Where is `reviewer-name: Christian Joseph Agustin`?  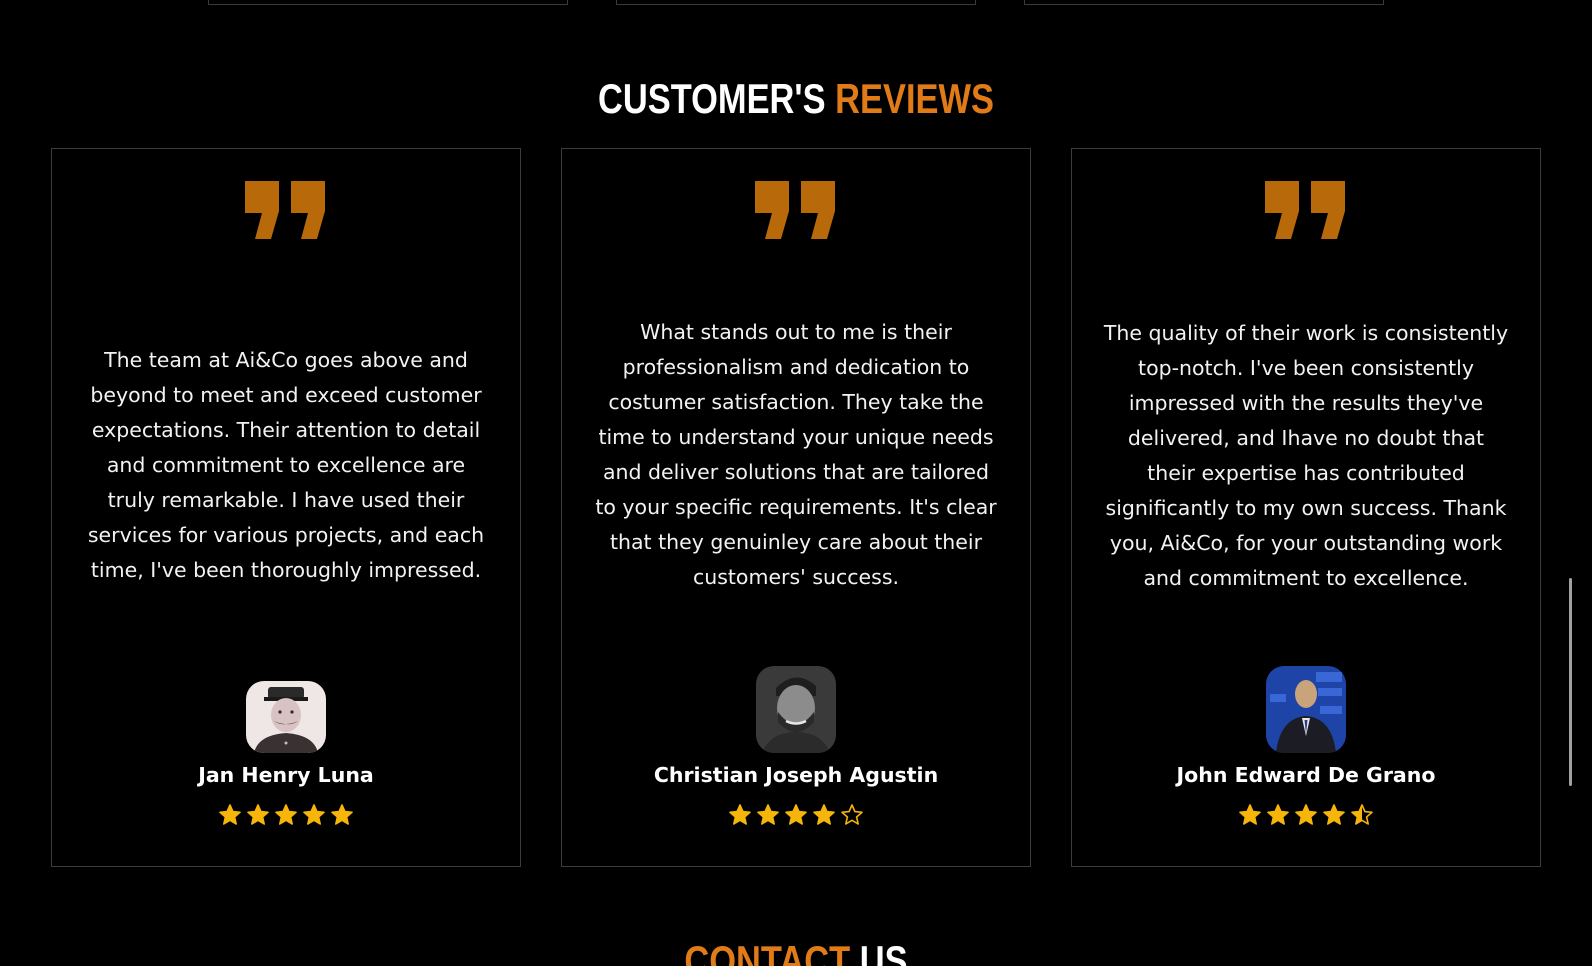 reviewer-name: Christian Joseph Agustin is located at coordinates (796, 775).